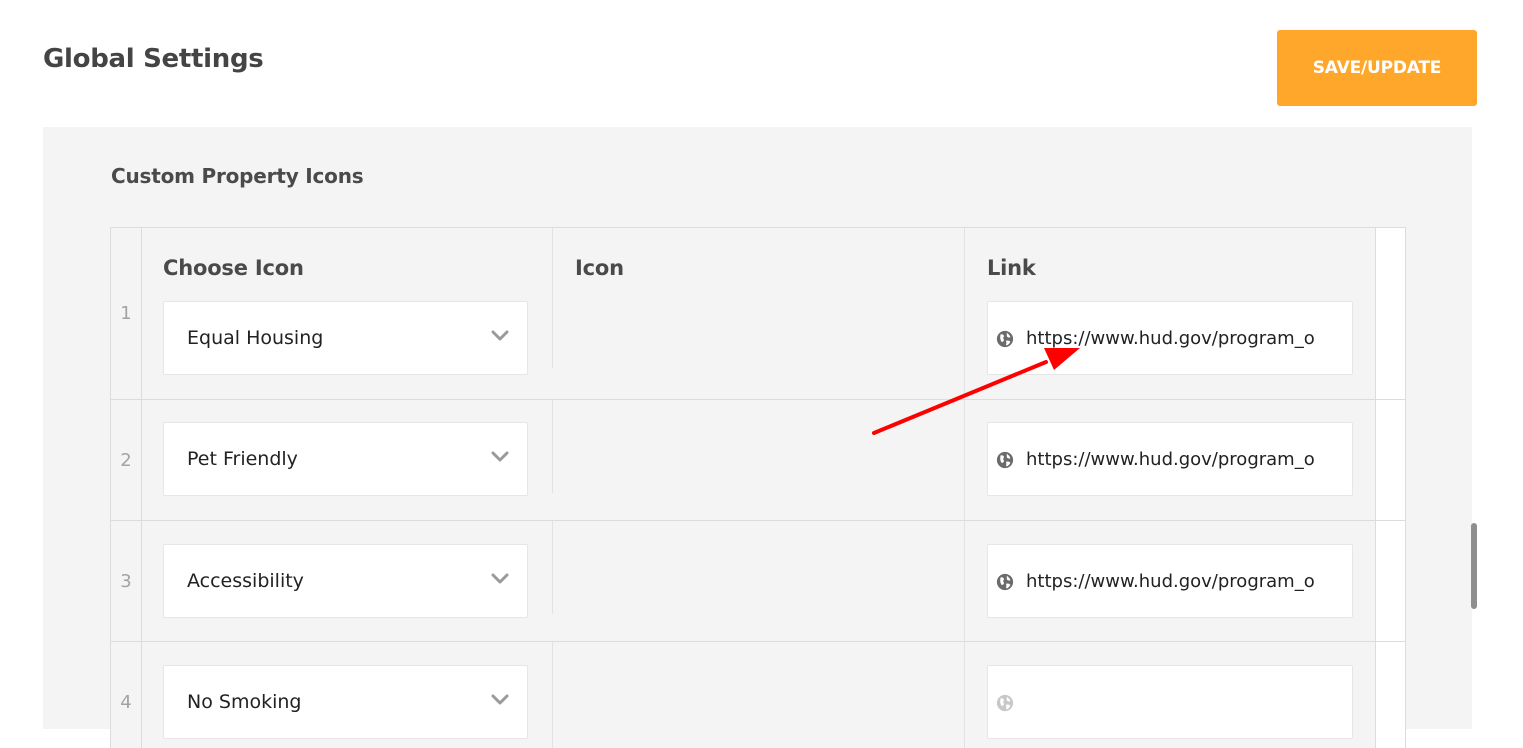  What do you see at coordinates (345, 702) in the screenshot?
I see `icon-select: No Smoking` at bounding box center [345, 702].